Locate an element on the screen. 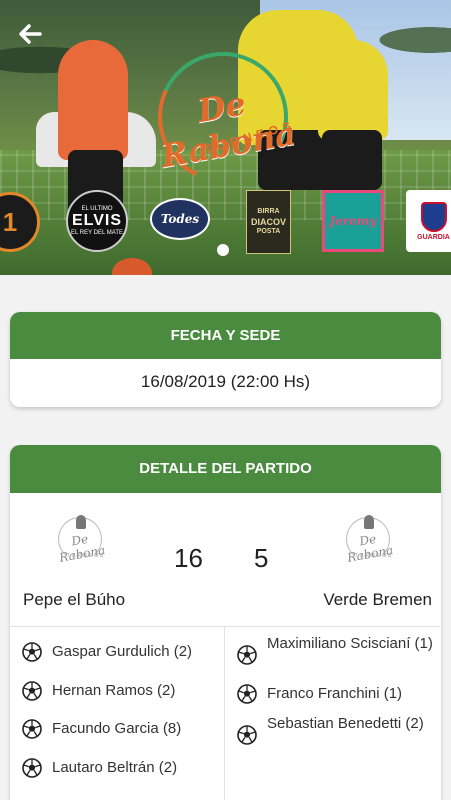 Image resolution: width=451 pixels, height=800 pixels. scorer-name: Facundo Garcia (8) is located at coordinates (117, 729).